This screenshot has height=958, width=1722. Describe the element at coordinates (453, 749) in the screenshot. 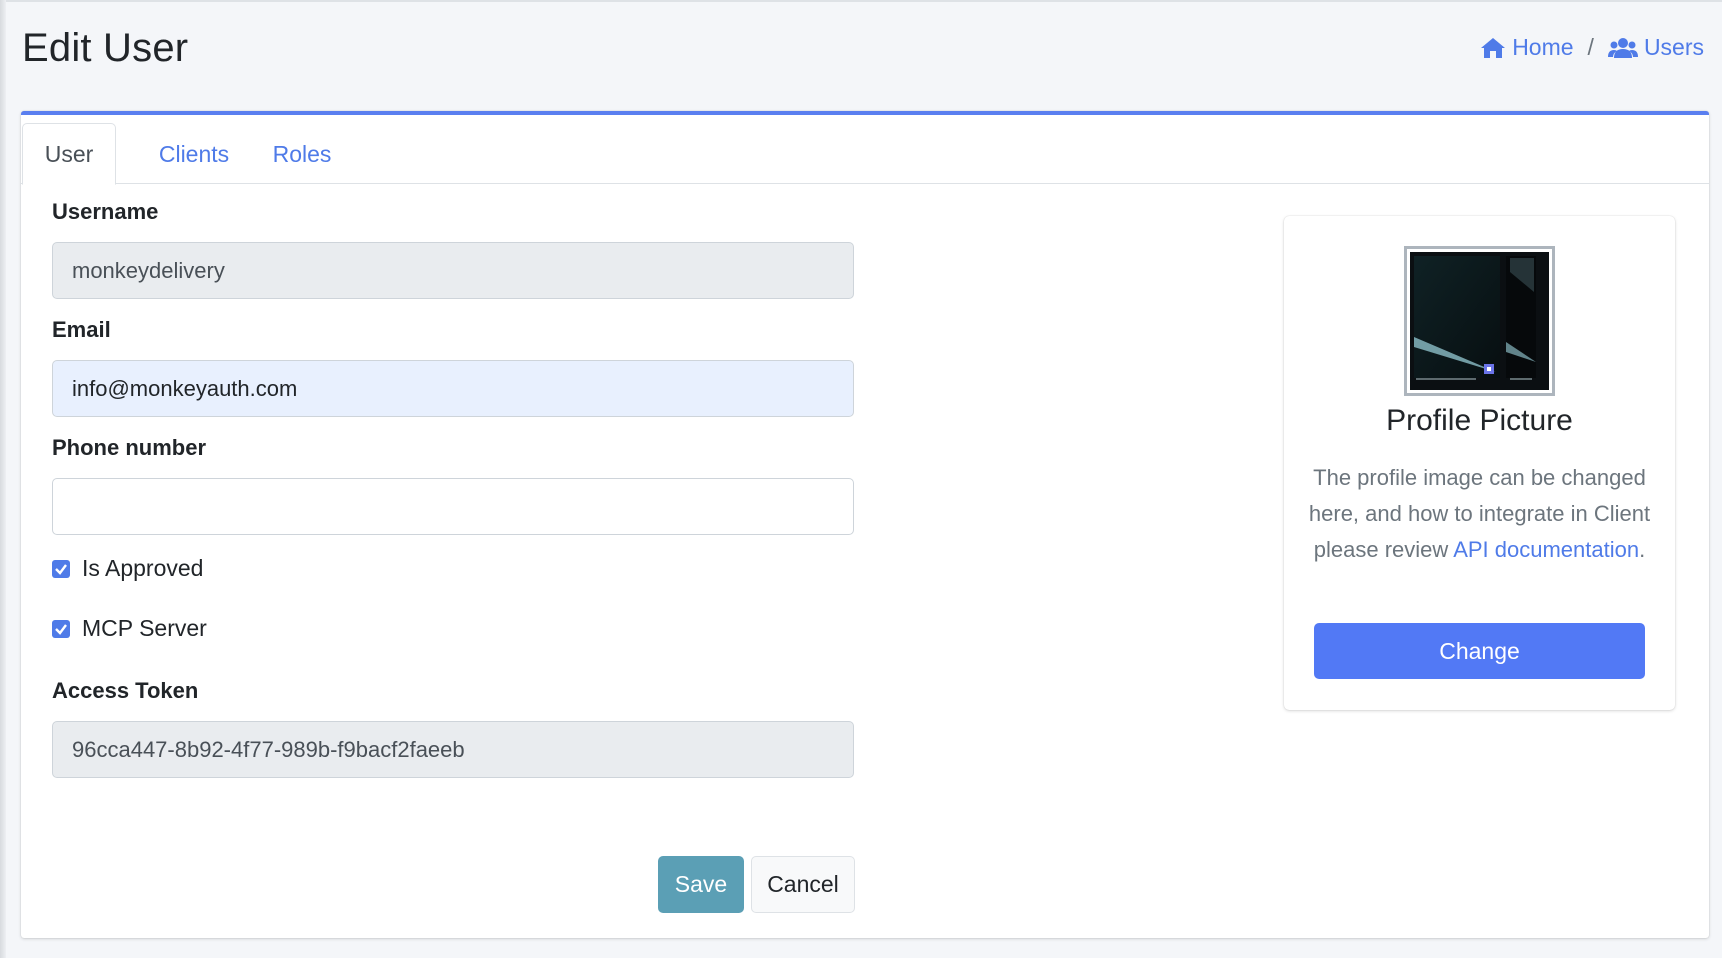

I see `access-token-field: 96cca447-8b92-4f77-989b-f9bacf2faeeb` at that location.